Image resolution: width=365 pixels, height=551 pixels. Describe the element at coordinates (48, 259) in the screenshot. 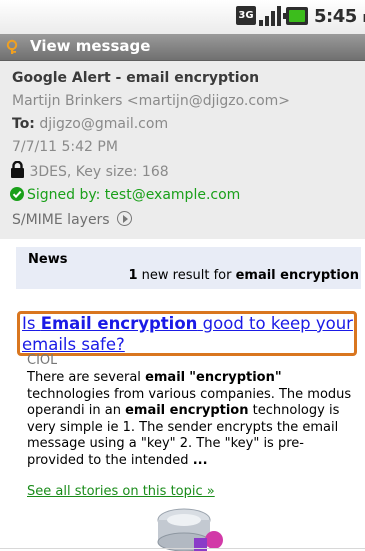

I see `news-label: News` at that location.